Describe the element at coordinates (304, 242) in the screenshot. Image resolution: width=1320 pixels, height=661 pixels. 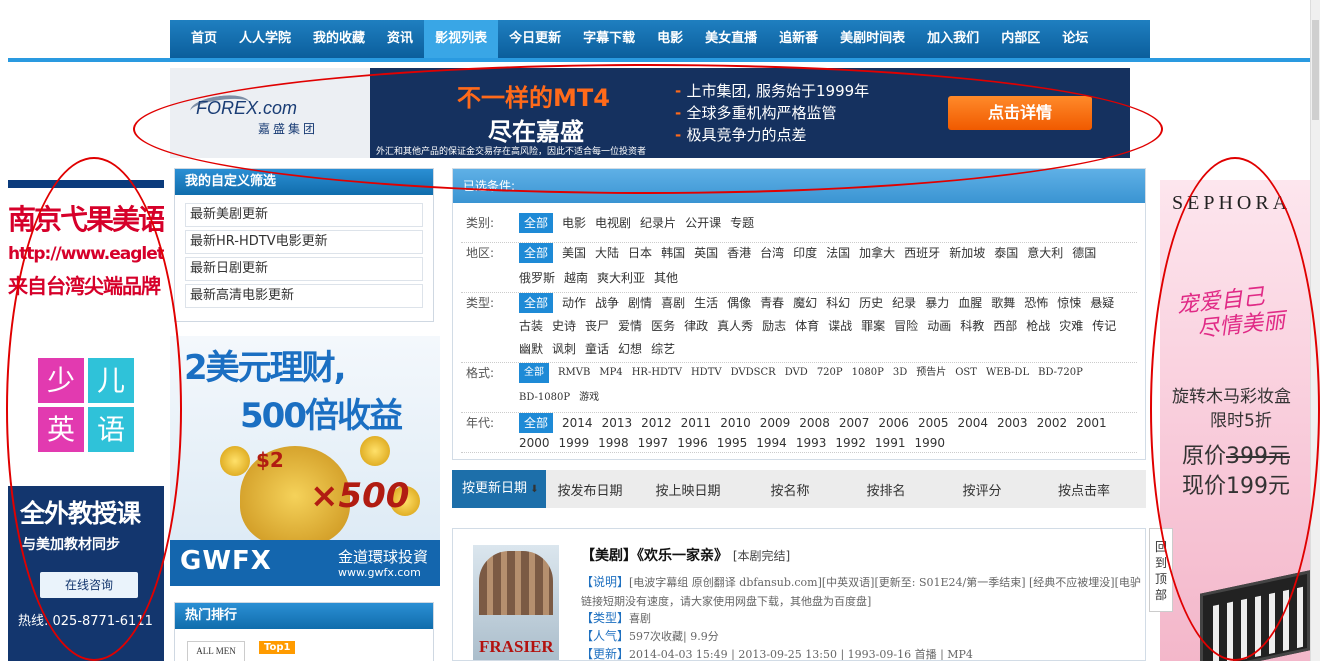
I see `custom-filter-item: 最新HR-HDTV电影更新` at that location.